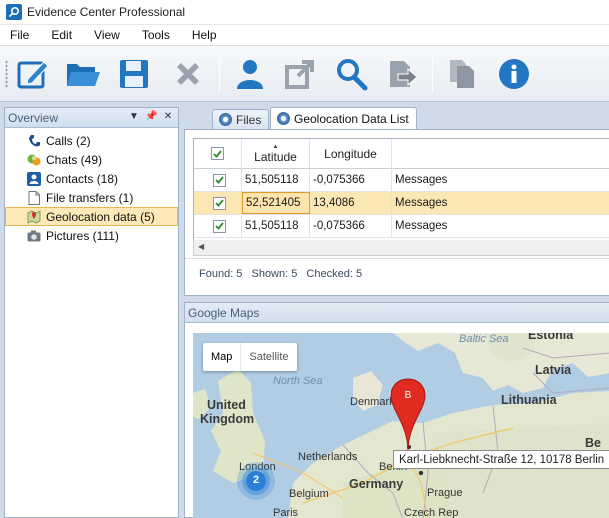 The image size is (609, 518). What do you see at coordinates (304, 12) in the screenshot?
I see `title-bar: Evidence Center Professional` at bounding box center [304, 12].